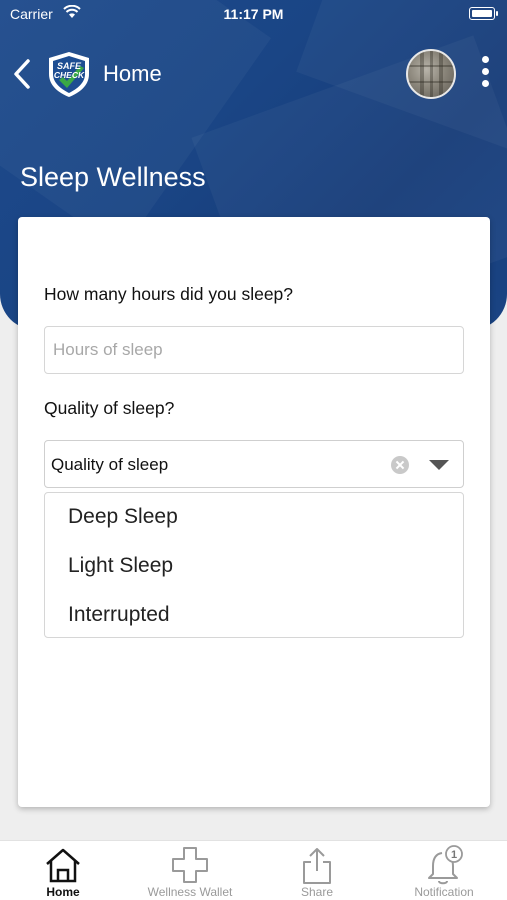 The width and height of the screenshot is (507, 900). Describe the element at coordinates (63, 865) in the screenshot. I see `home-icon` at that location.